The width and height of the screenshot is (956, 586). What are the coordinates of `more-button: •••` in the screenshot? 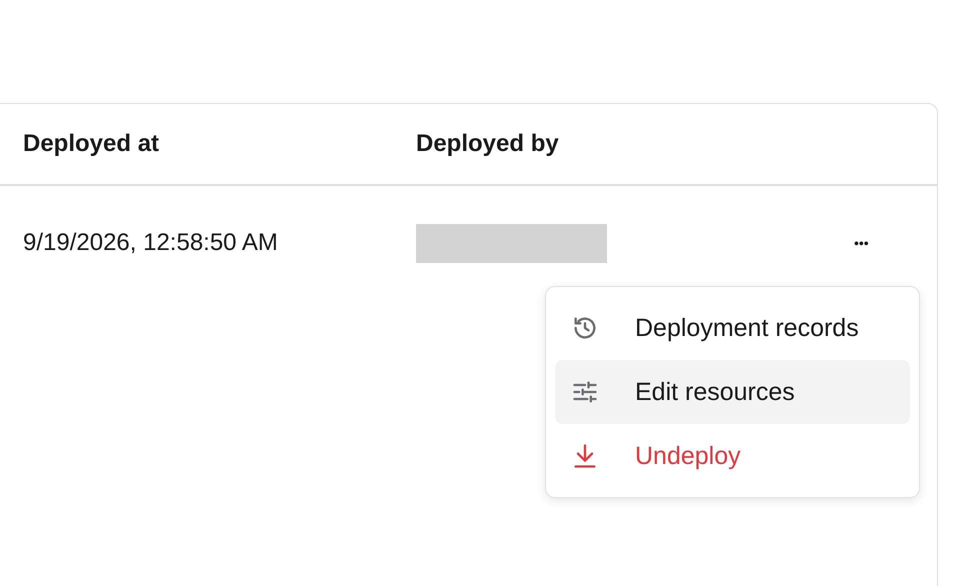 It's located at (861, 243).